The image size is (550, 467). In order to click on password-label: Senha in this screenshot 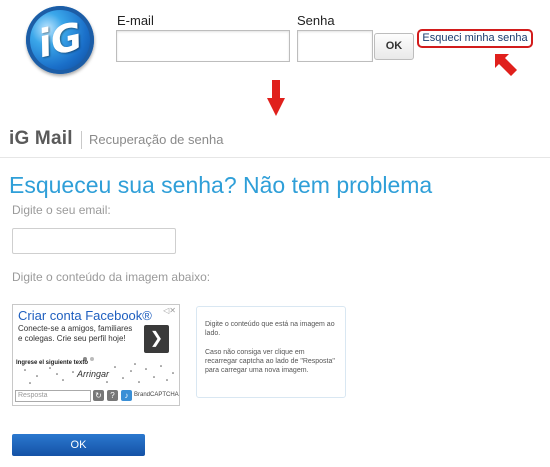, I will do `click(316, 20)`.